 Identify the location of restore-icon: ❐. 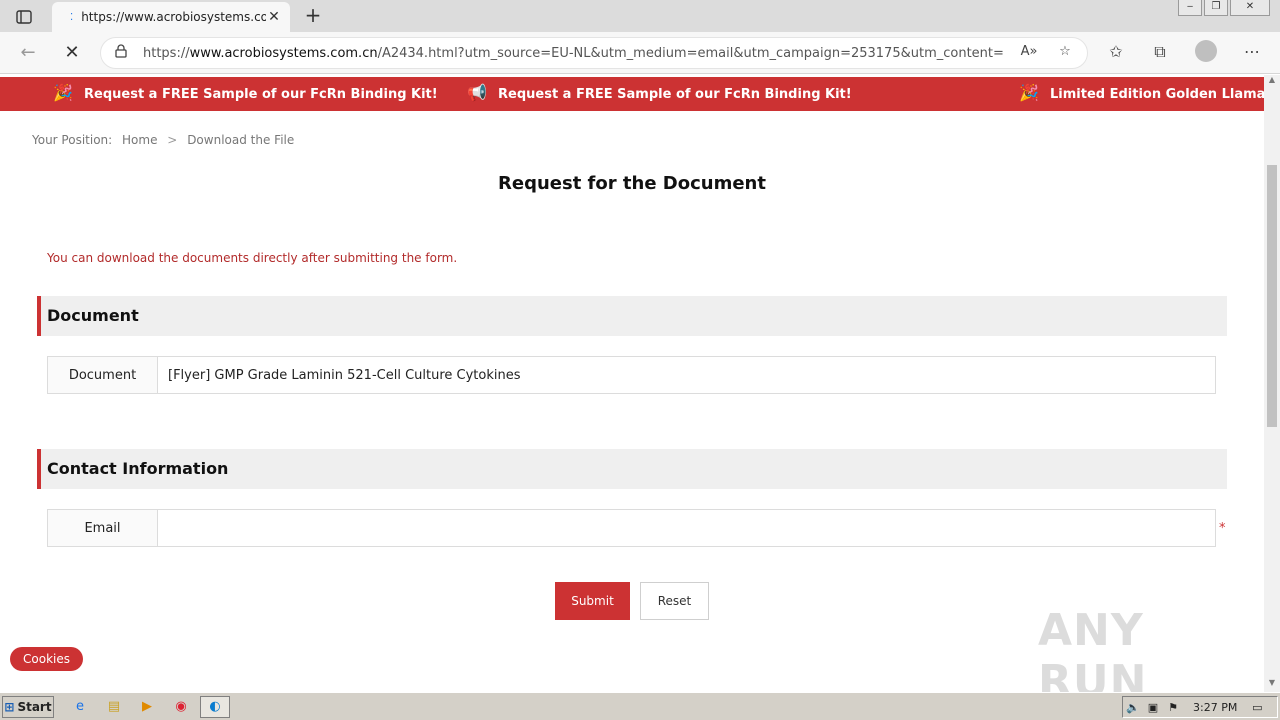
(1216, 8).